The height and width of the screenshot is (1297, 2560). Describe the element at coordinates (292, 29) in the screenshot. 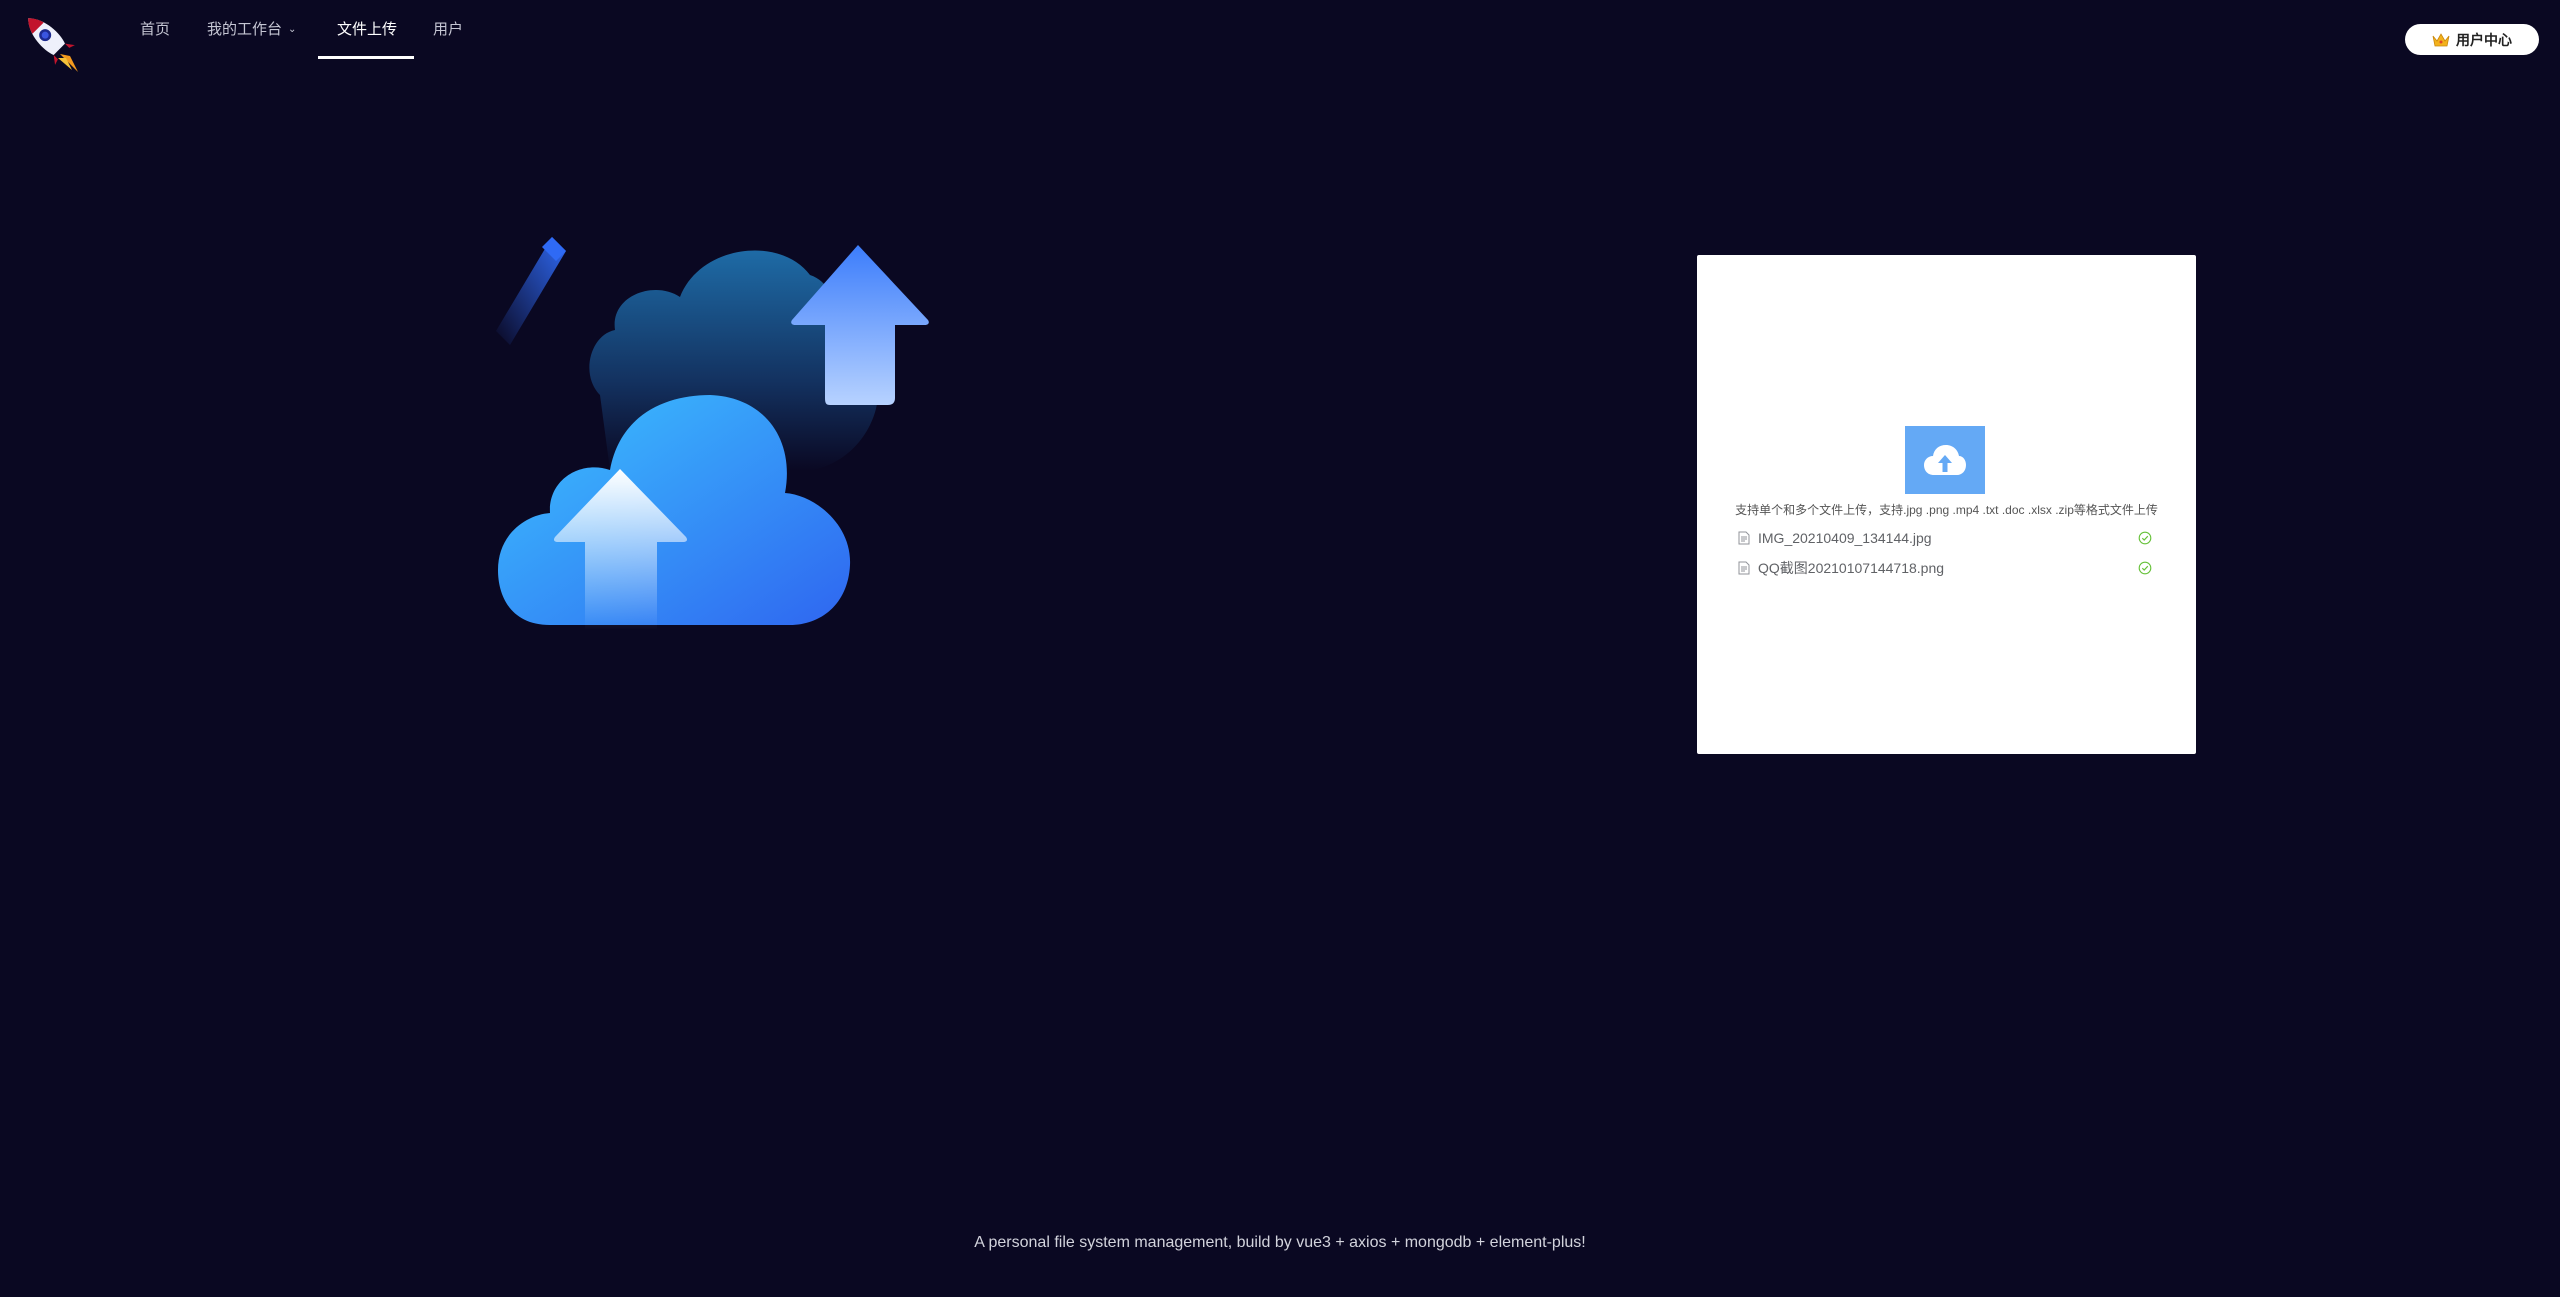

I see `chevron-down-icon: ⌄` at that location.